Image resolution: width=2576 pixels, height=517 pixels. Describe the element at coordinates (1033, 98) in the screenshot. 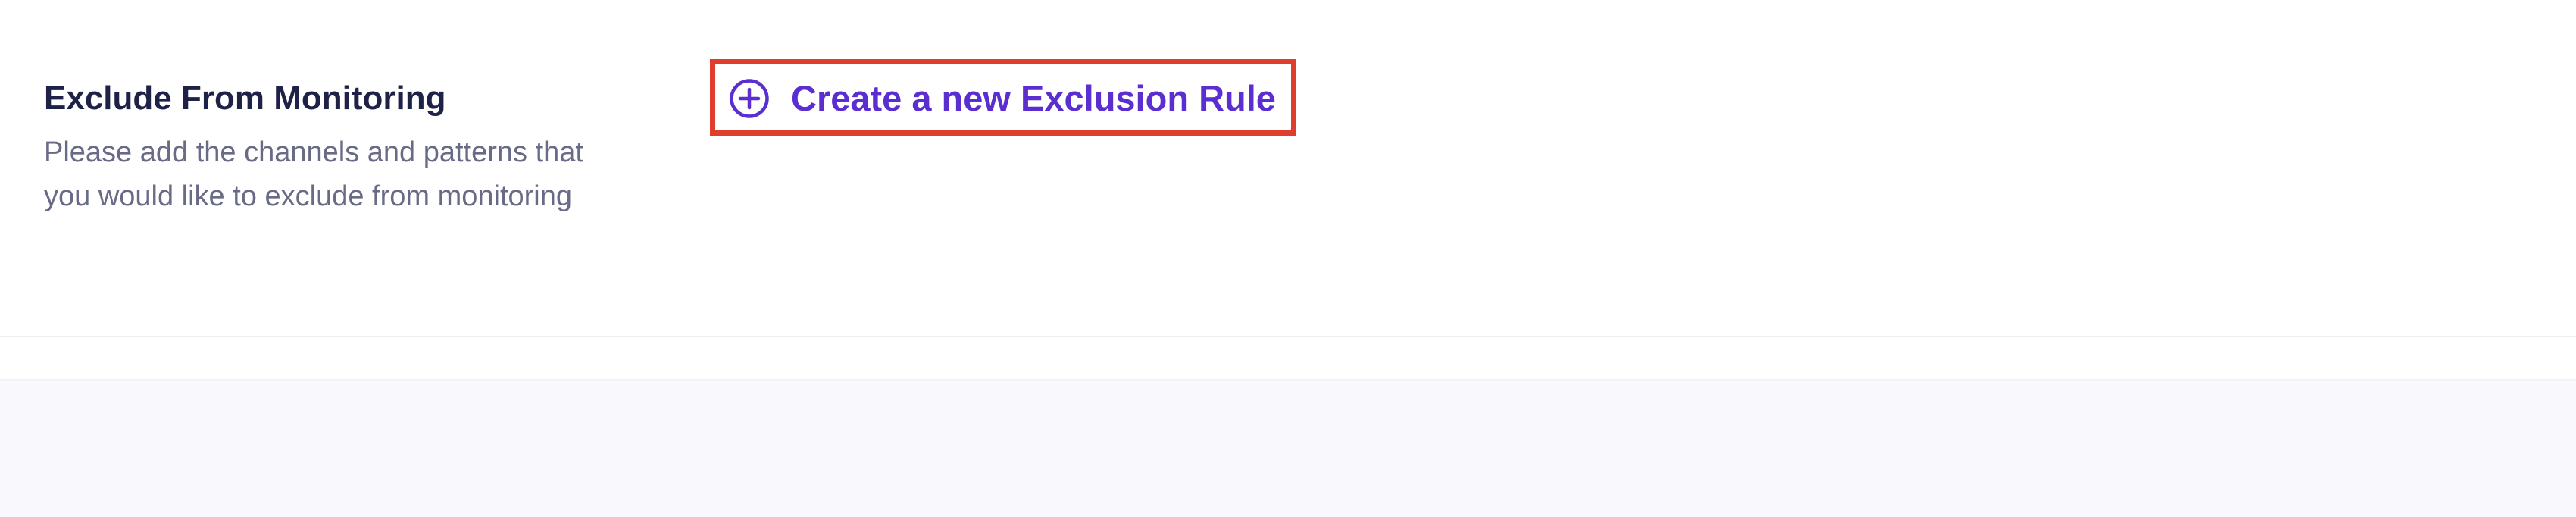

I see `create-exclusion-rule-label: Create a new Exclusion Rule` at that location.